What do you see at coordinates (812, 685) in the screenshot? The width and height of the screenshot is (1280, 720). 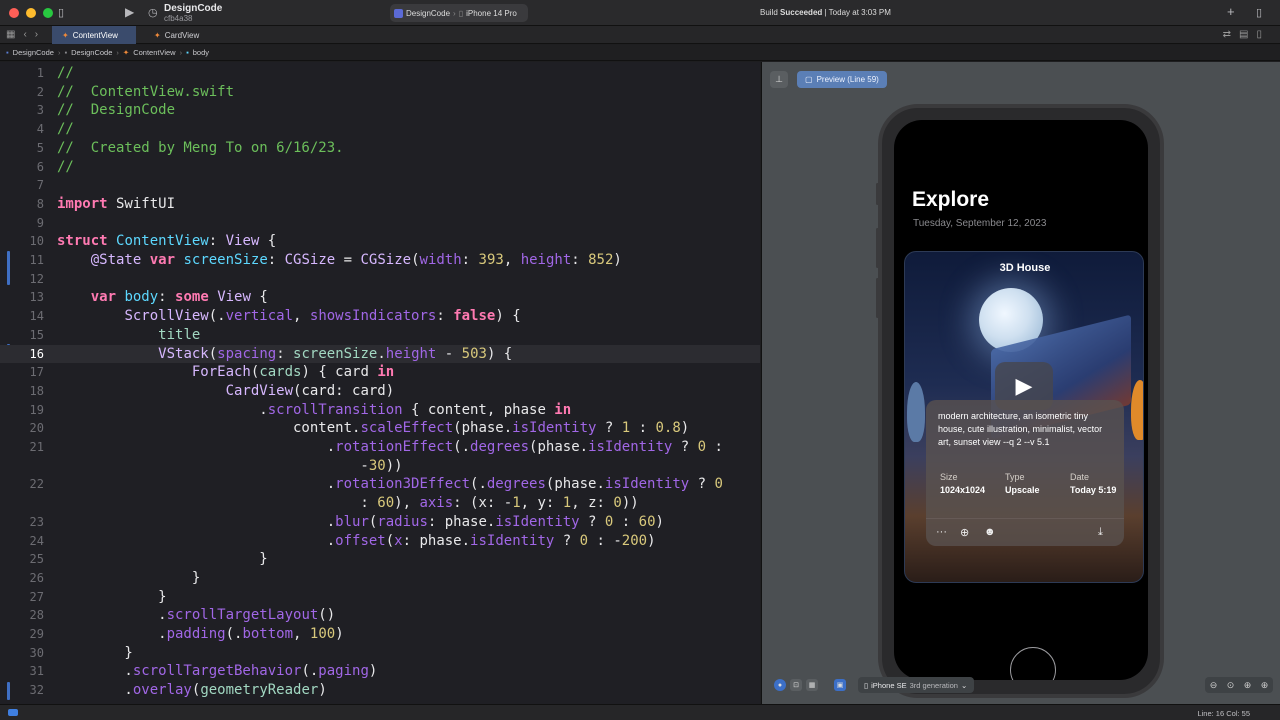 I see `variants-icon: ▦` at bounding box center [812, 685].